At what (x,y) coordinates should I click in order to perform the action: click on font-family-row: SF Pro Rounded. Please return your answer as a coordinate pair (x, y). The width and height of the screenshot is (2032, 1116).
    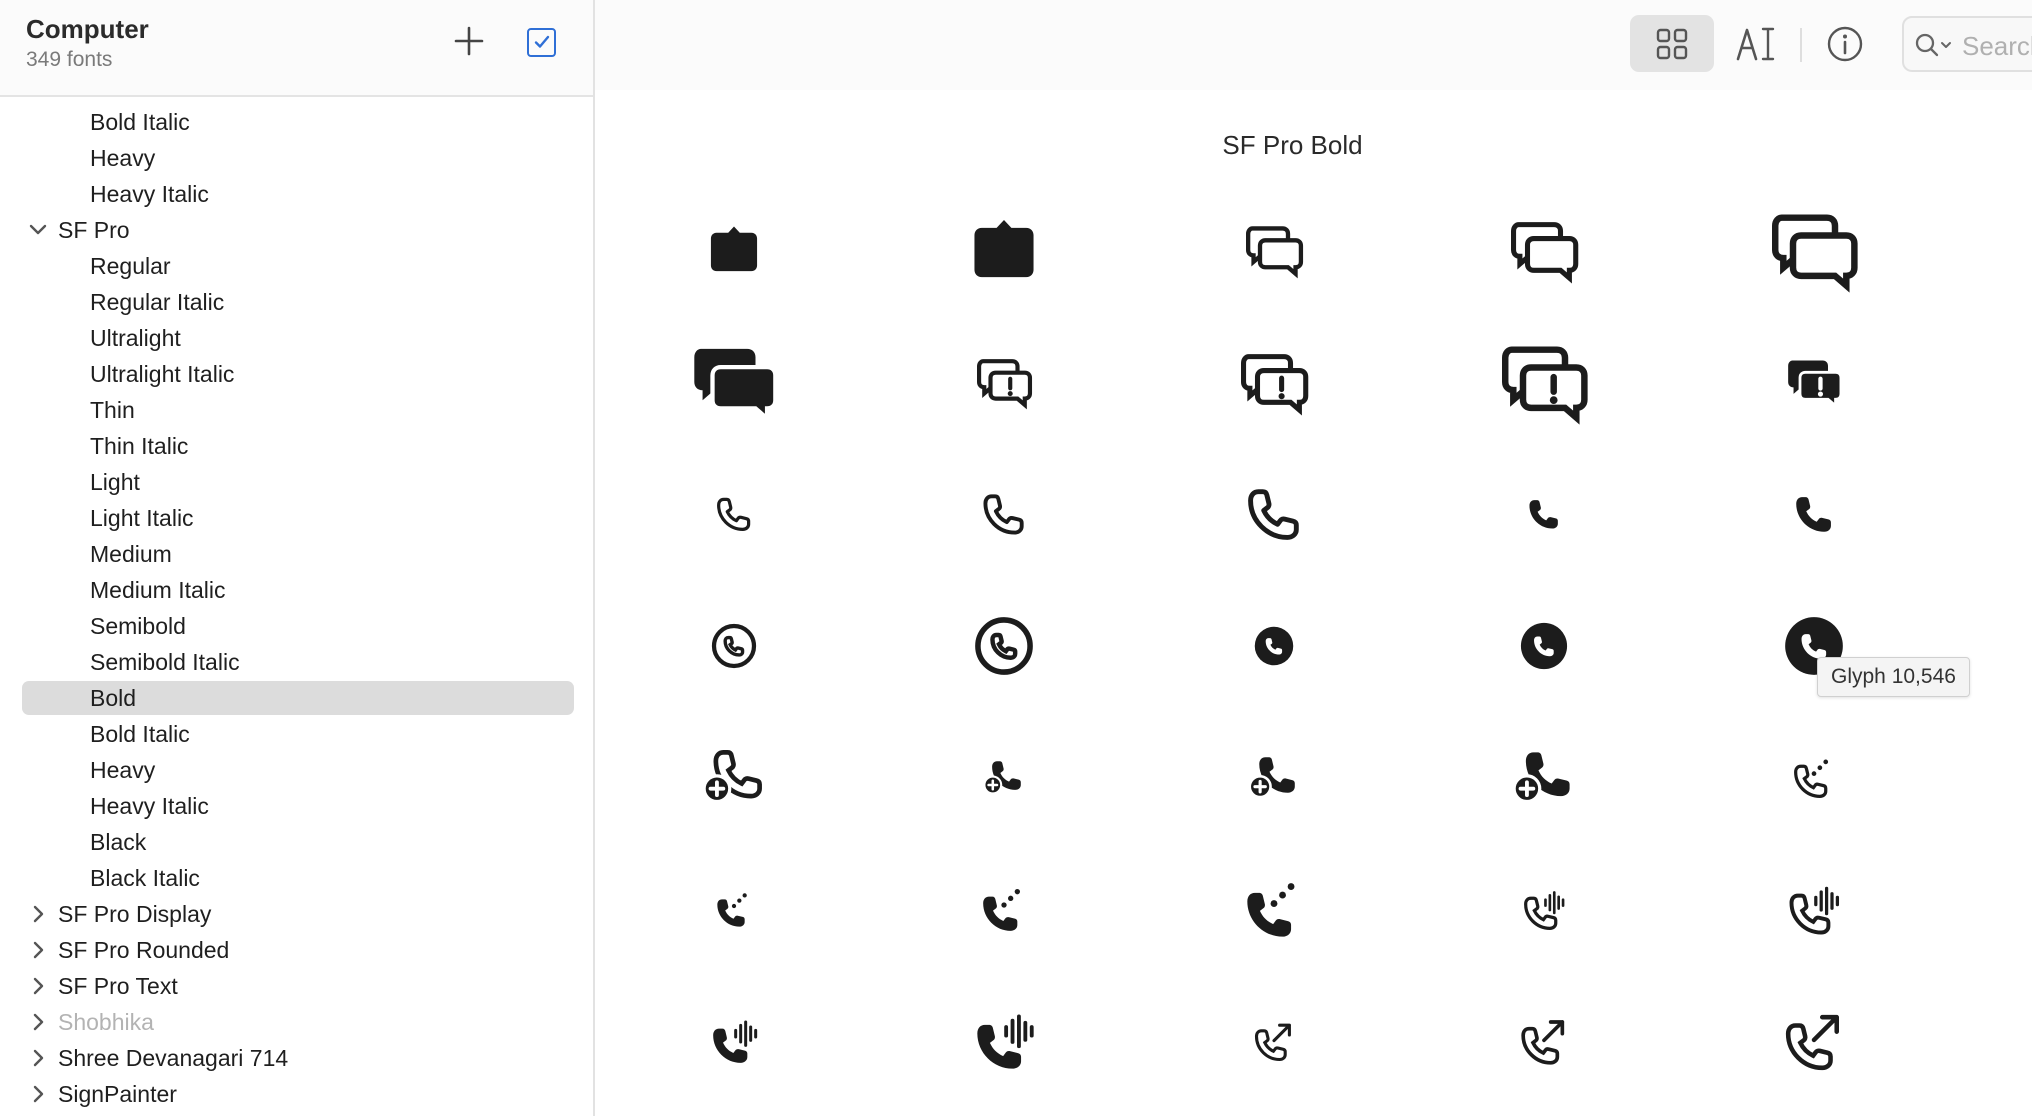
    Looking at the image, I should click on (296, 950).